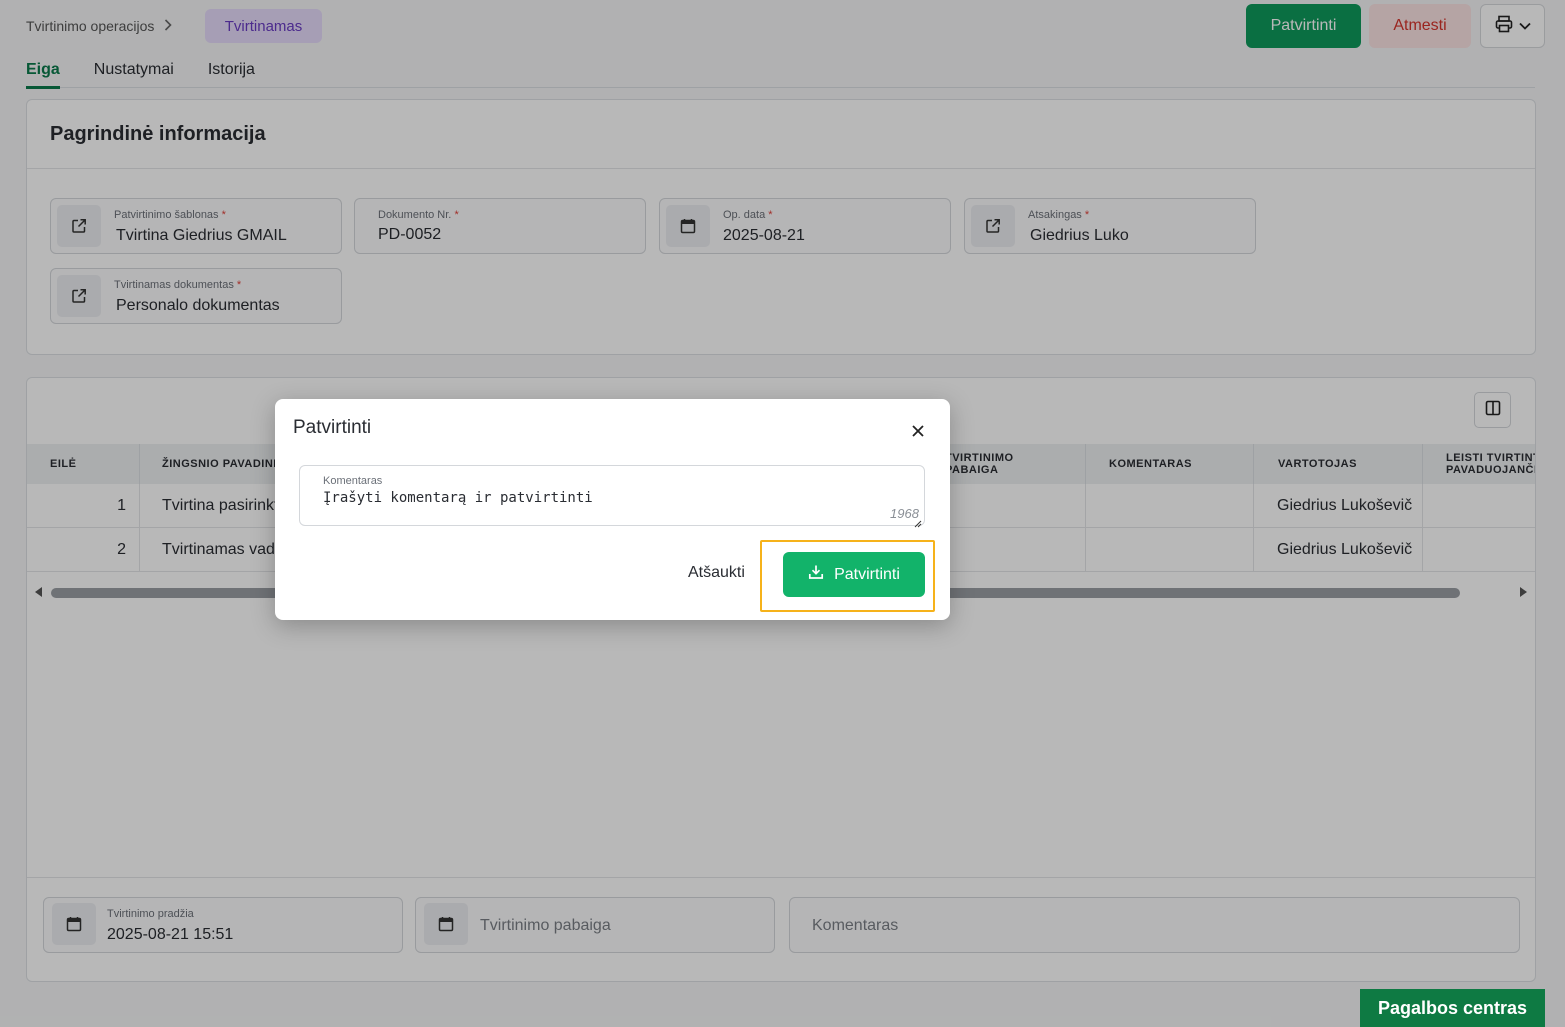 This screenshot has width=1565, height=1027. I want to click on resize-handle-icon, so click(918, 524).